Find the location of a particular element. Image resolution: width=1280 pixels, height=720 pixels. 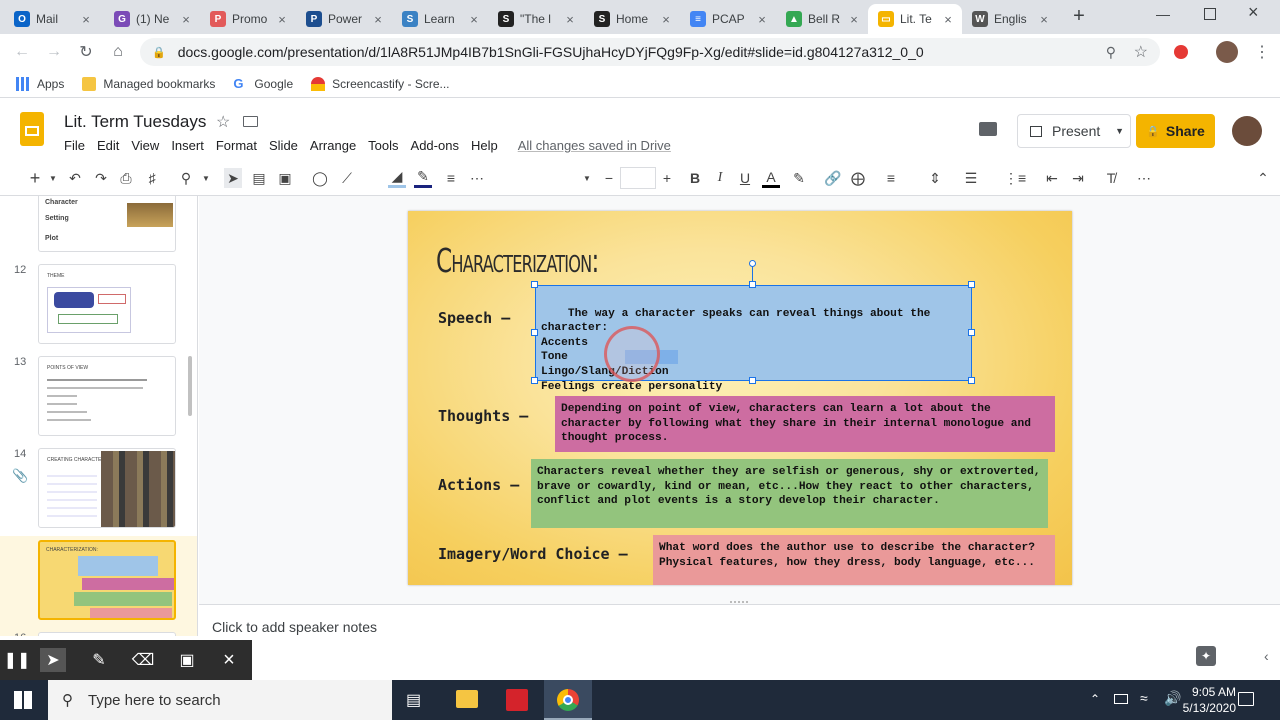

side-panel-toggle-icon: ‹ is located at coordinates (1266, 656).